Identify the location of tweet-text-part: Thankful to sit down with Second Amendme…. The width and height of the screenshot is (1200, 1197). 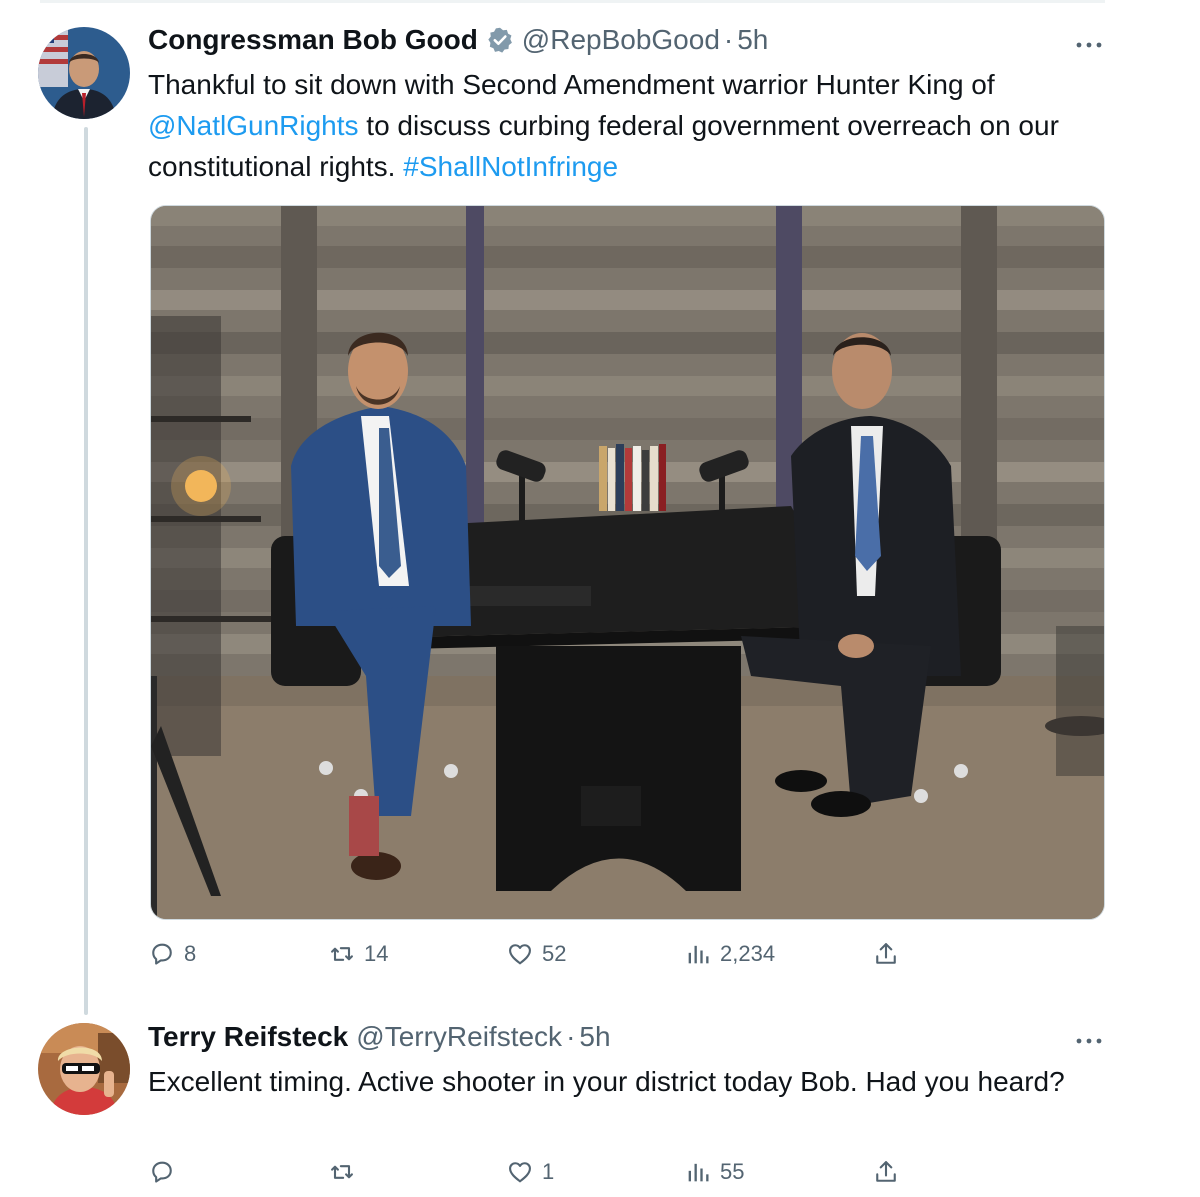
(571, 84).